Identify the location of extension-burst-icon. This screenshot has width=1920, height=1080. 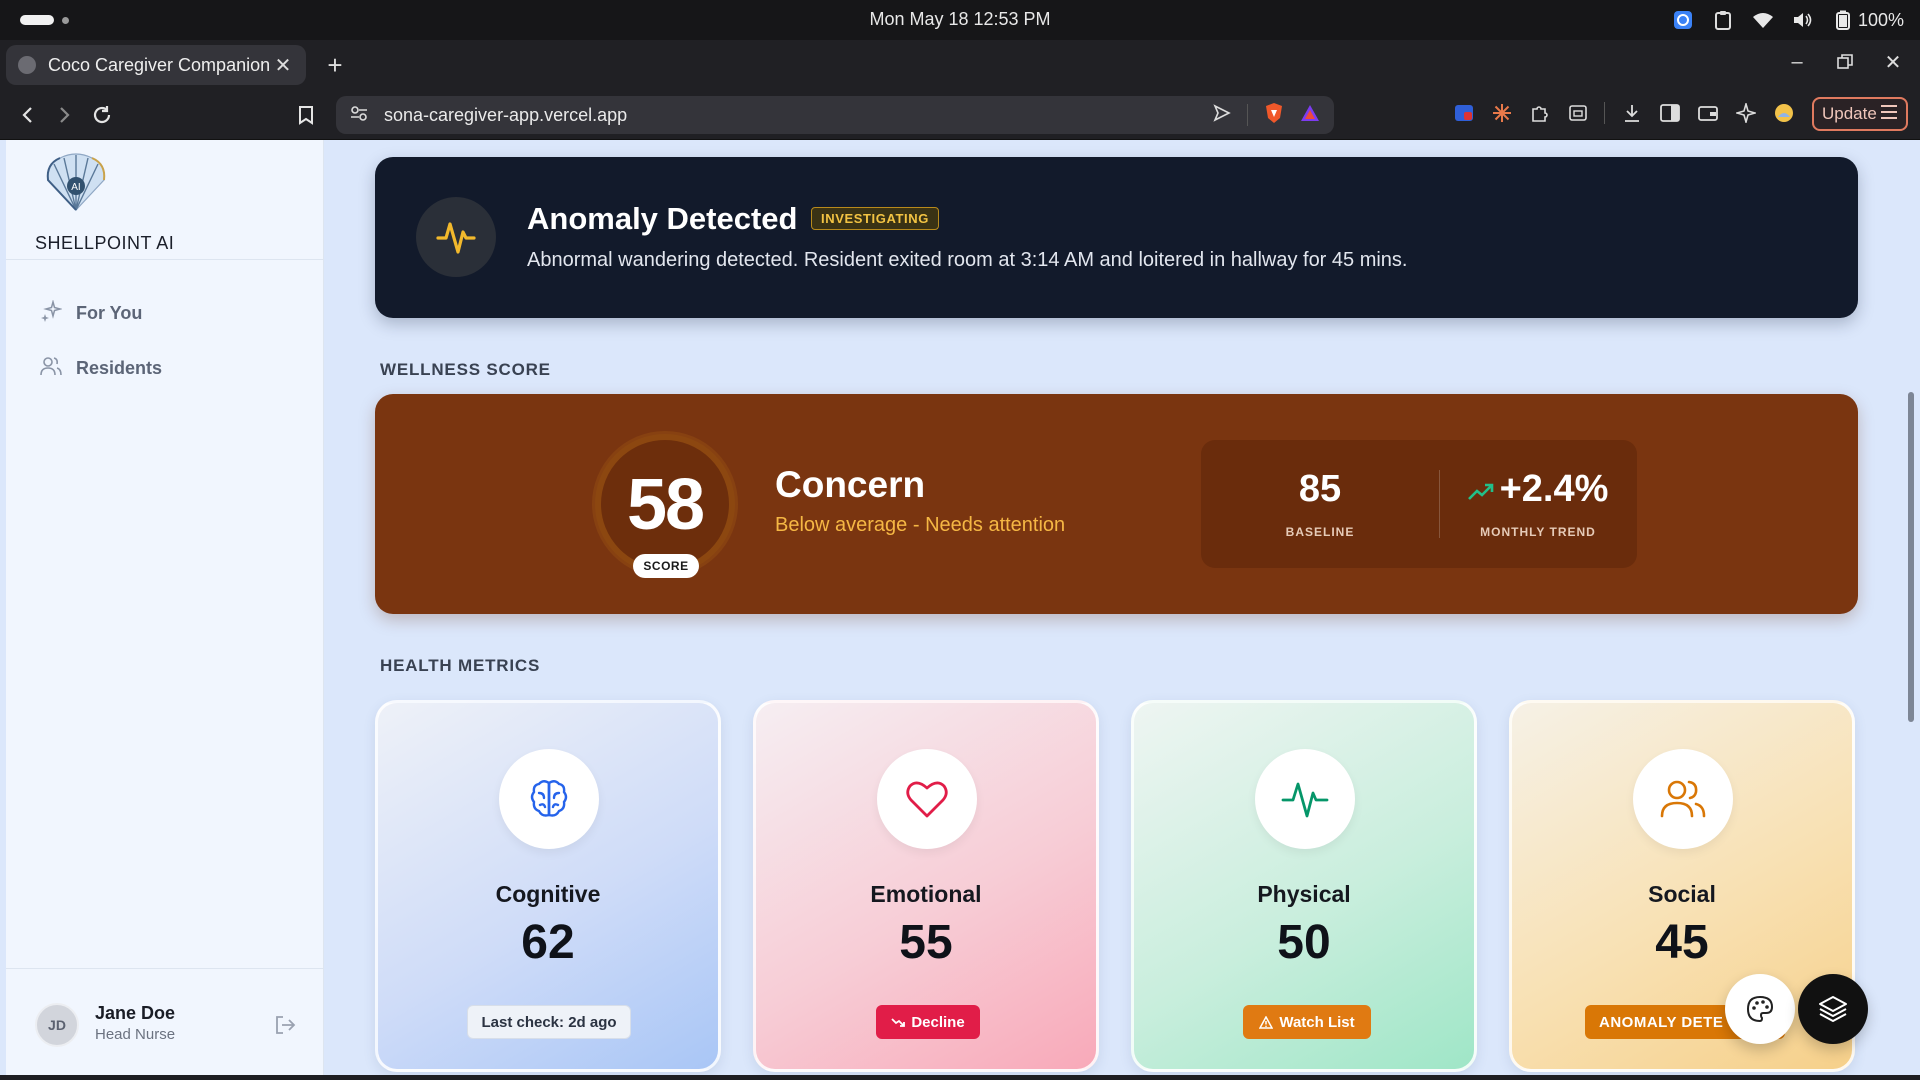
(1501, 113).